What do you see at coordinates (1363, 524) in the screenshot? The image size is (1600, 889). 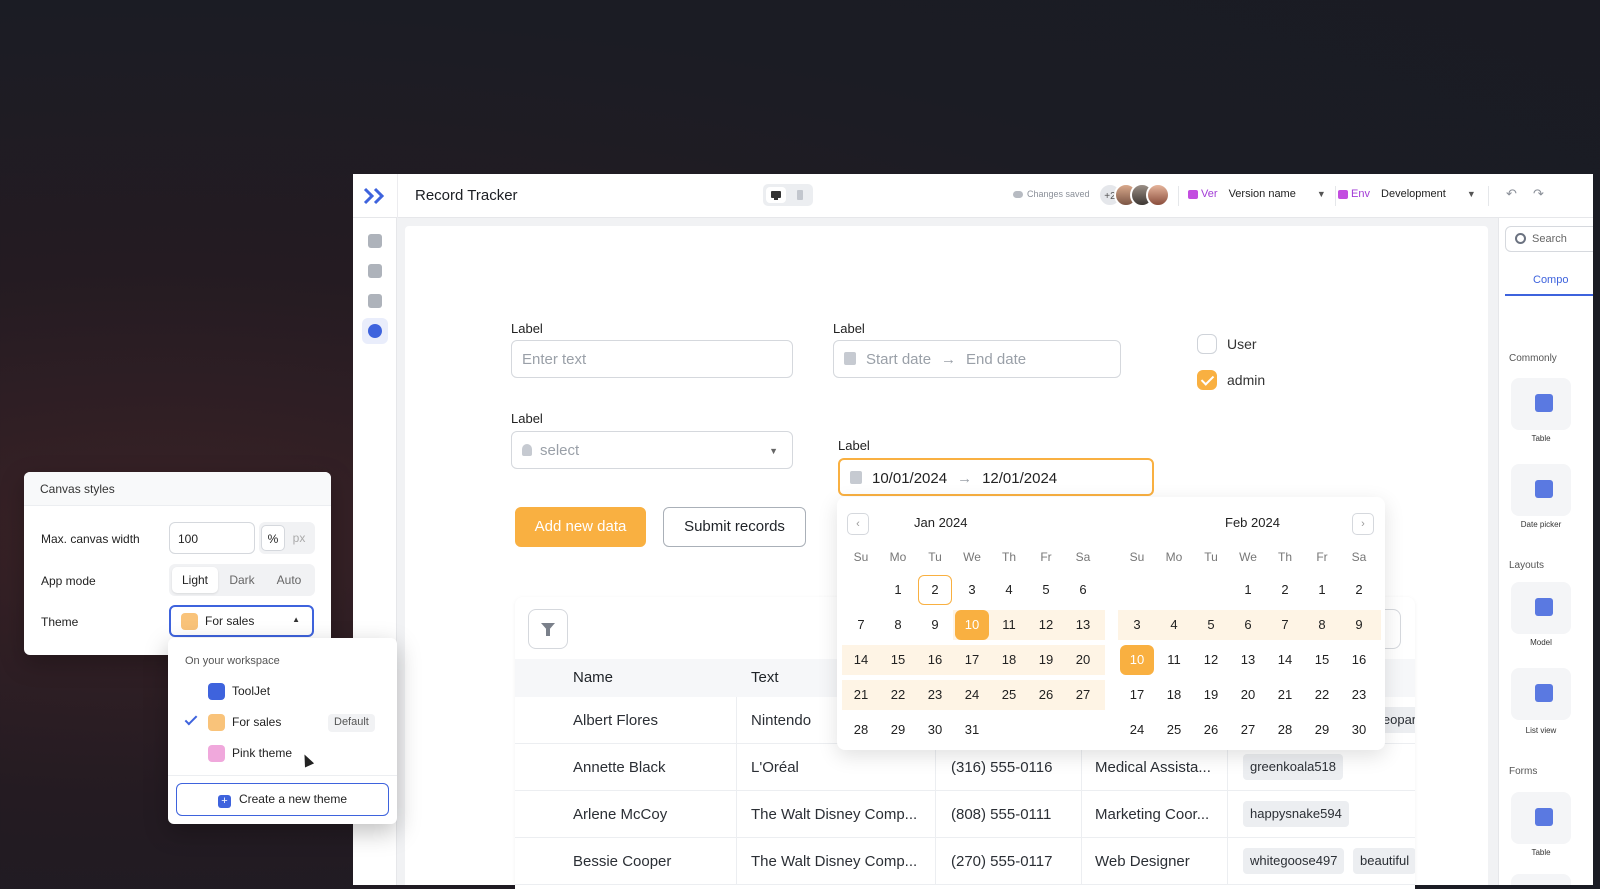 I see `next-month-button: ›` at bounding box center [1363, 524].